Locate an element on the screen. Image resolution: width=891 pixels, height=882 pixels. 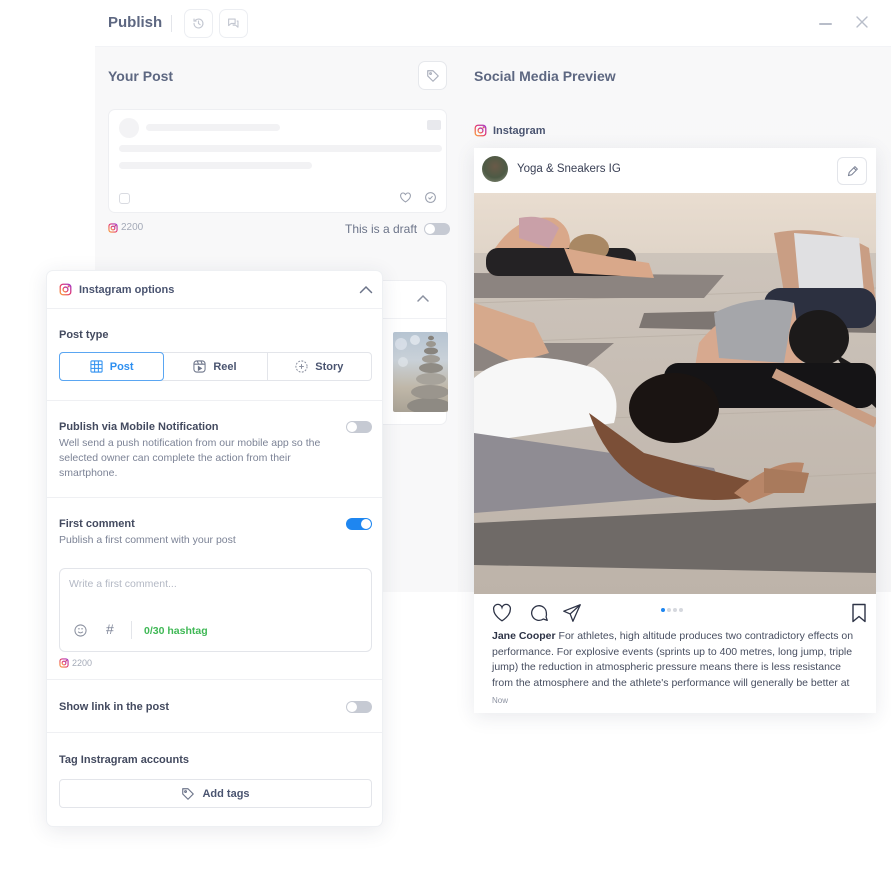
tag-accounts-label: Tag Instragram accounts is located at coordinates (124, 760).